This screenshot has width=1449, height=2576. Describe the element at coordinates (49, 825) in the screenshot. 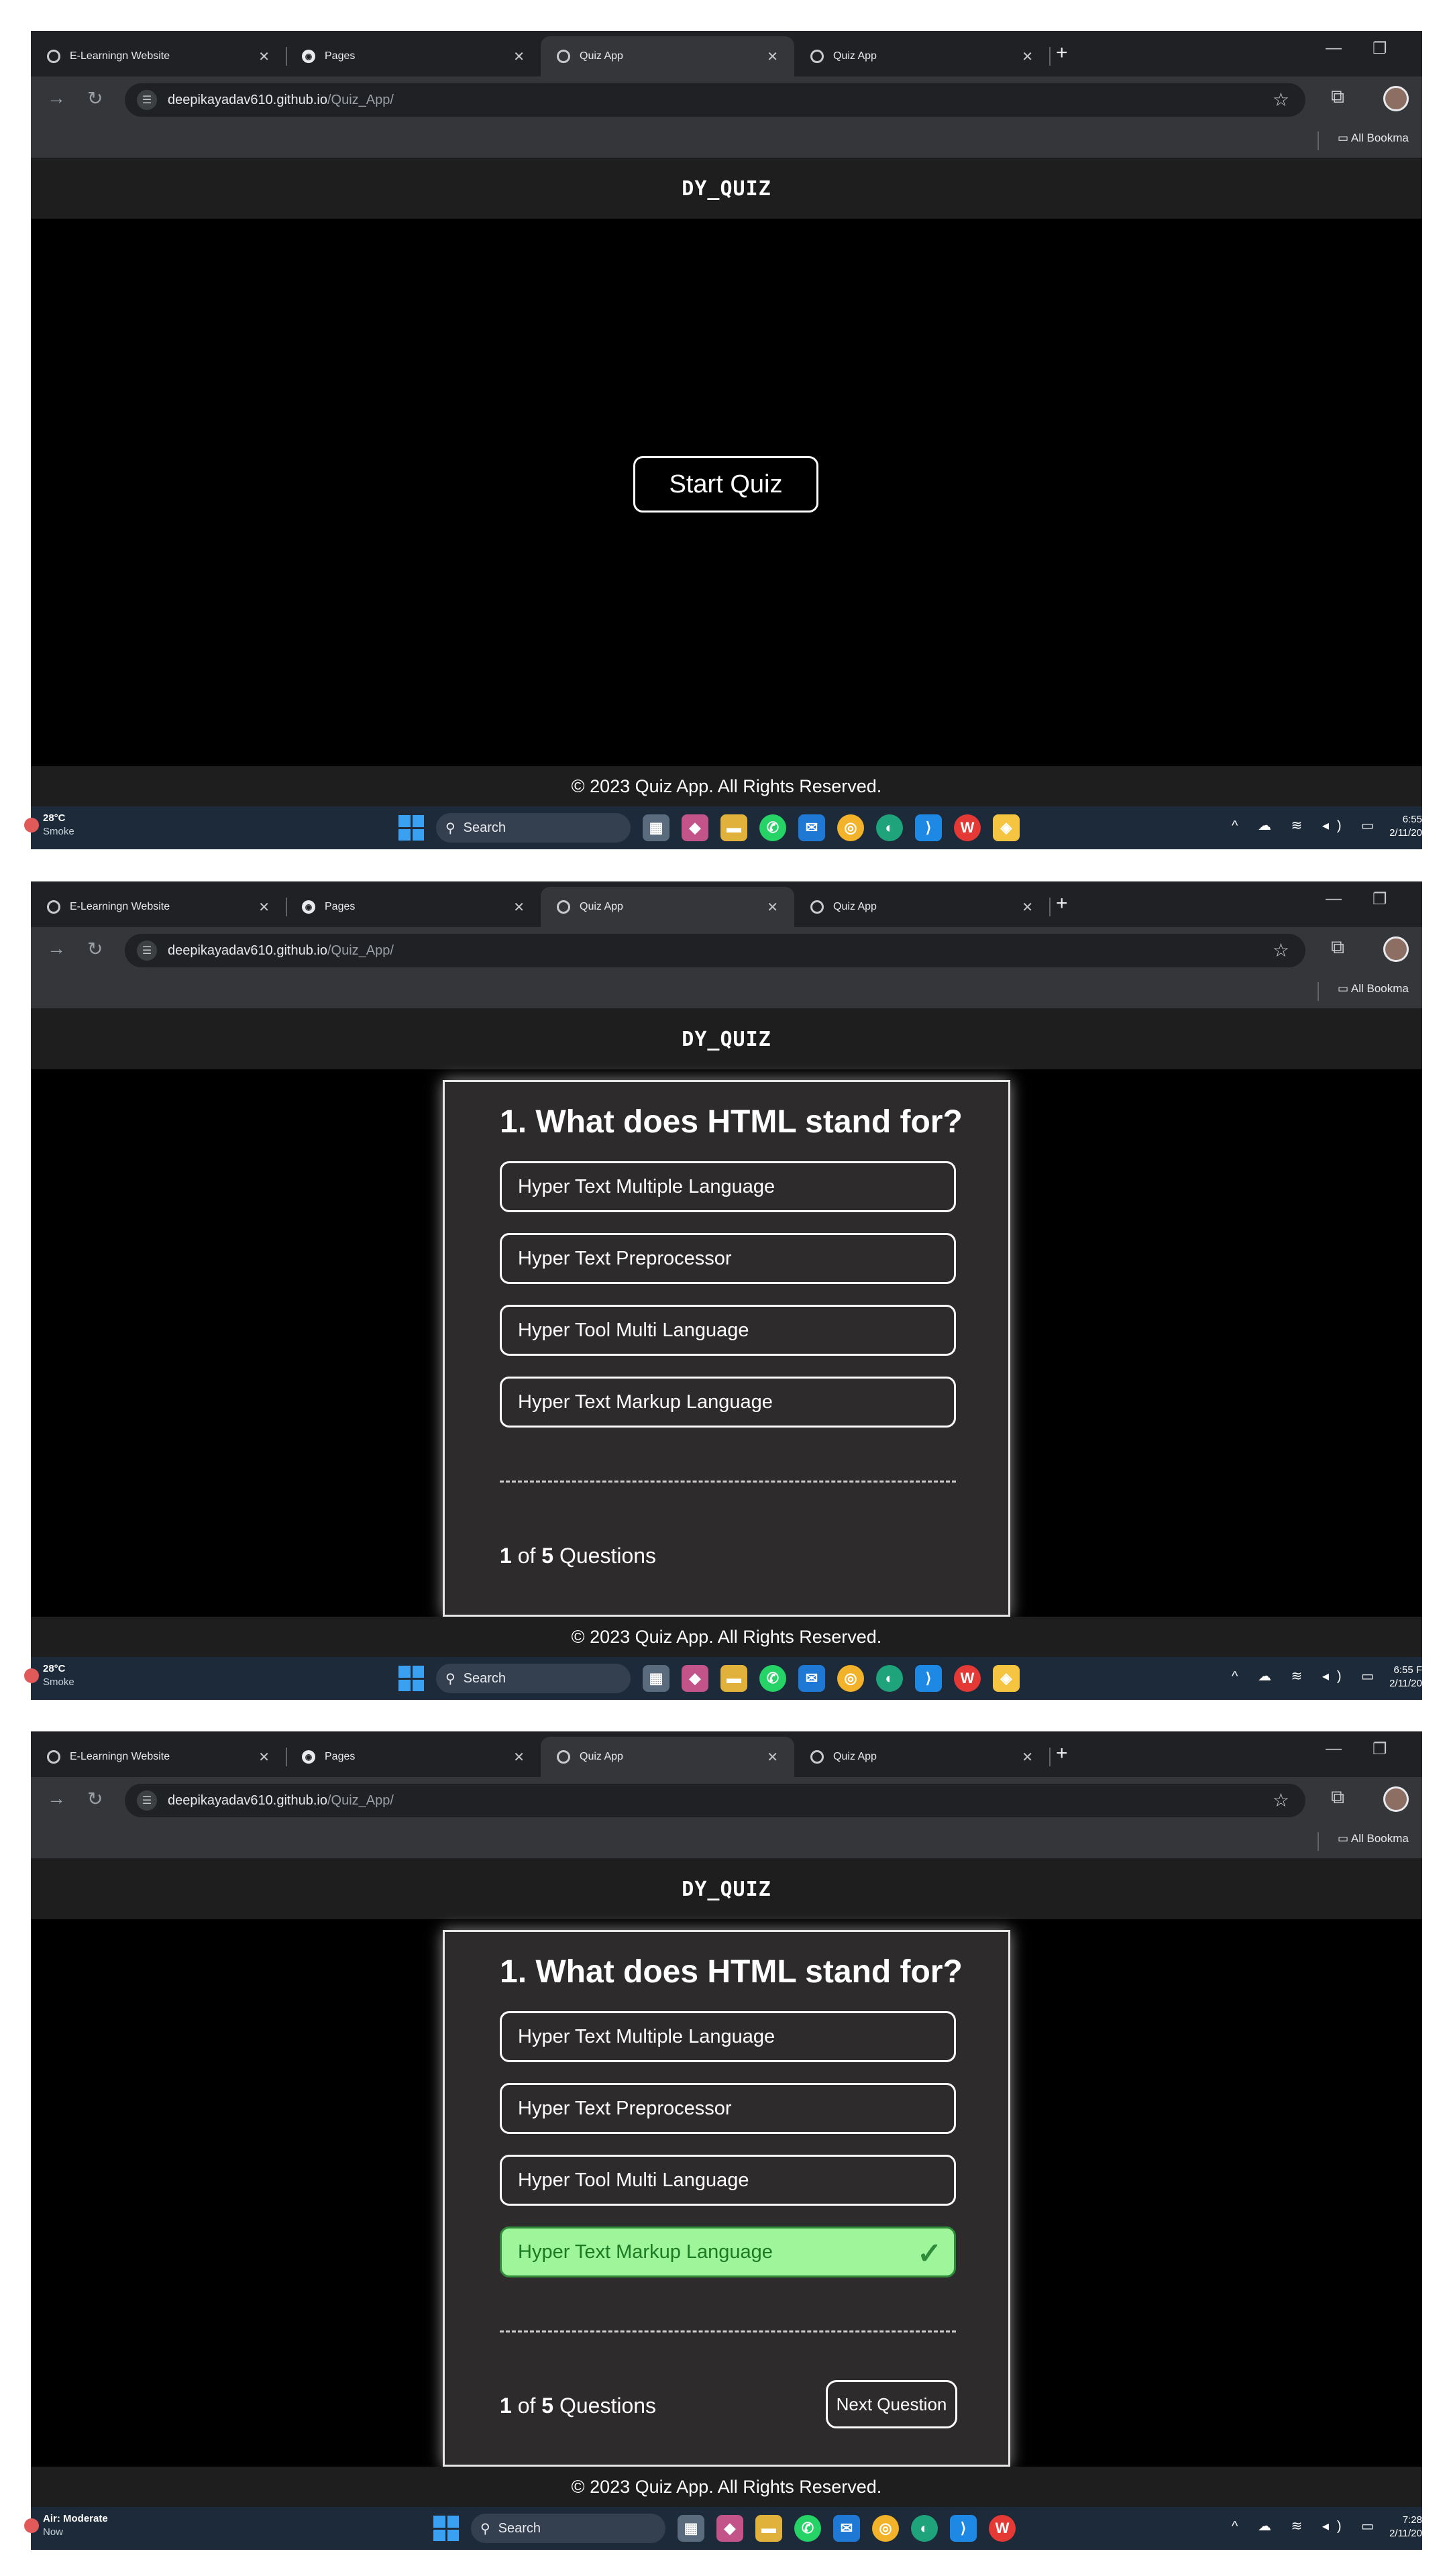

I see `weather-widget: 28°C Smoke` at that location.